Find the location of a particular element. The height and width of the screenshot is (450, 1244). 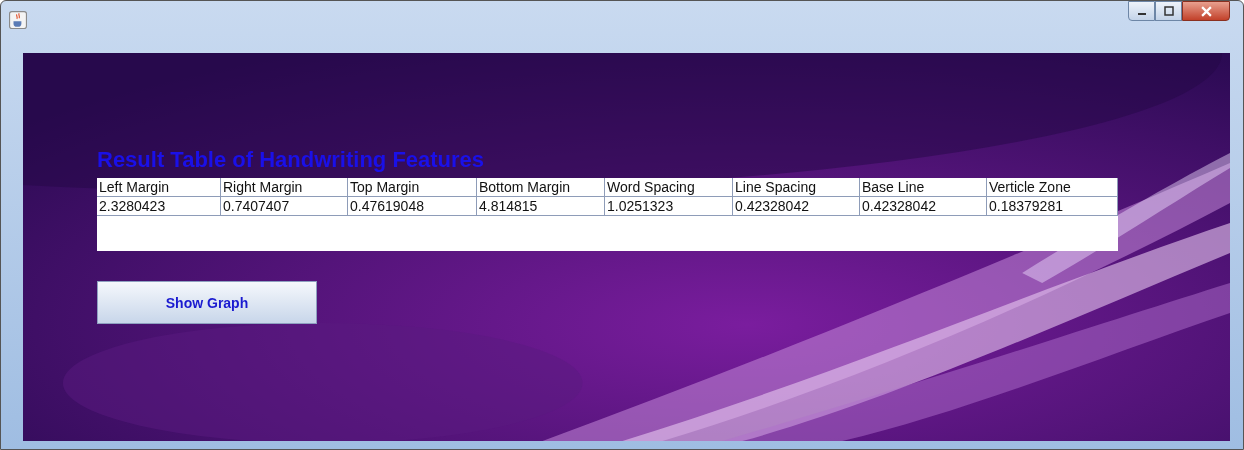

column-header: Top Margin is located at coordinates (412, 187).